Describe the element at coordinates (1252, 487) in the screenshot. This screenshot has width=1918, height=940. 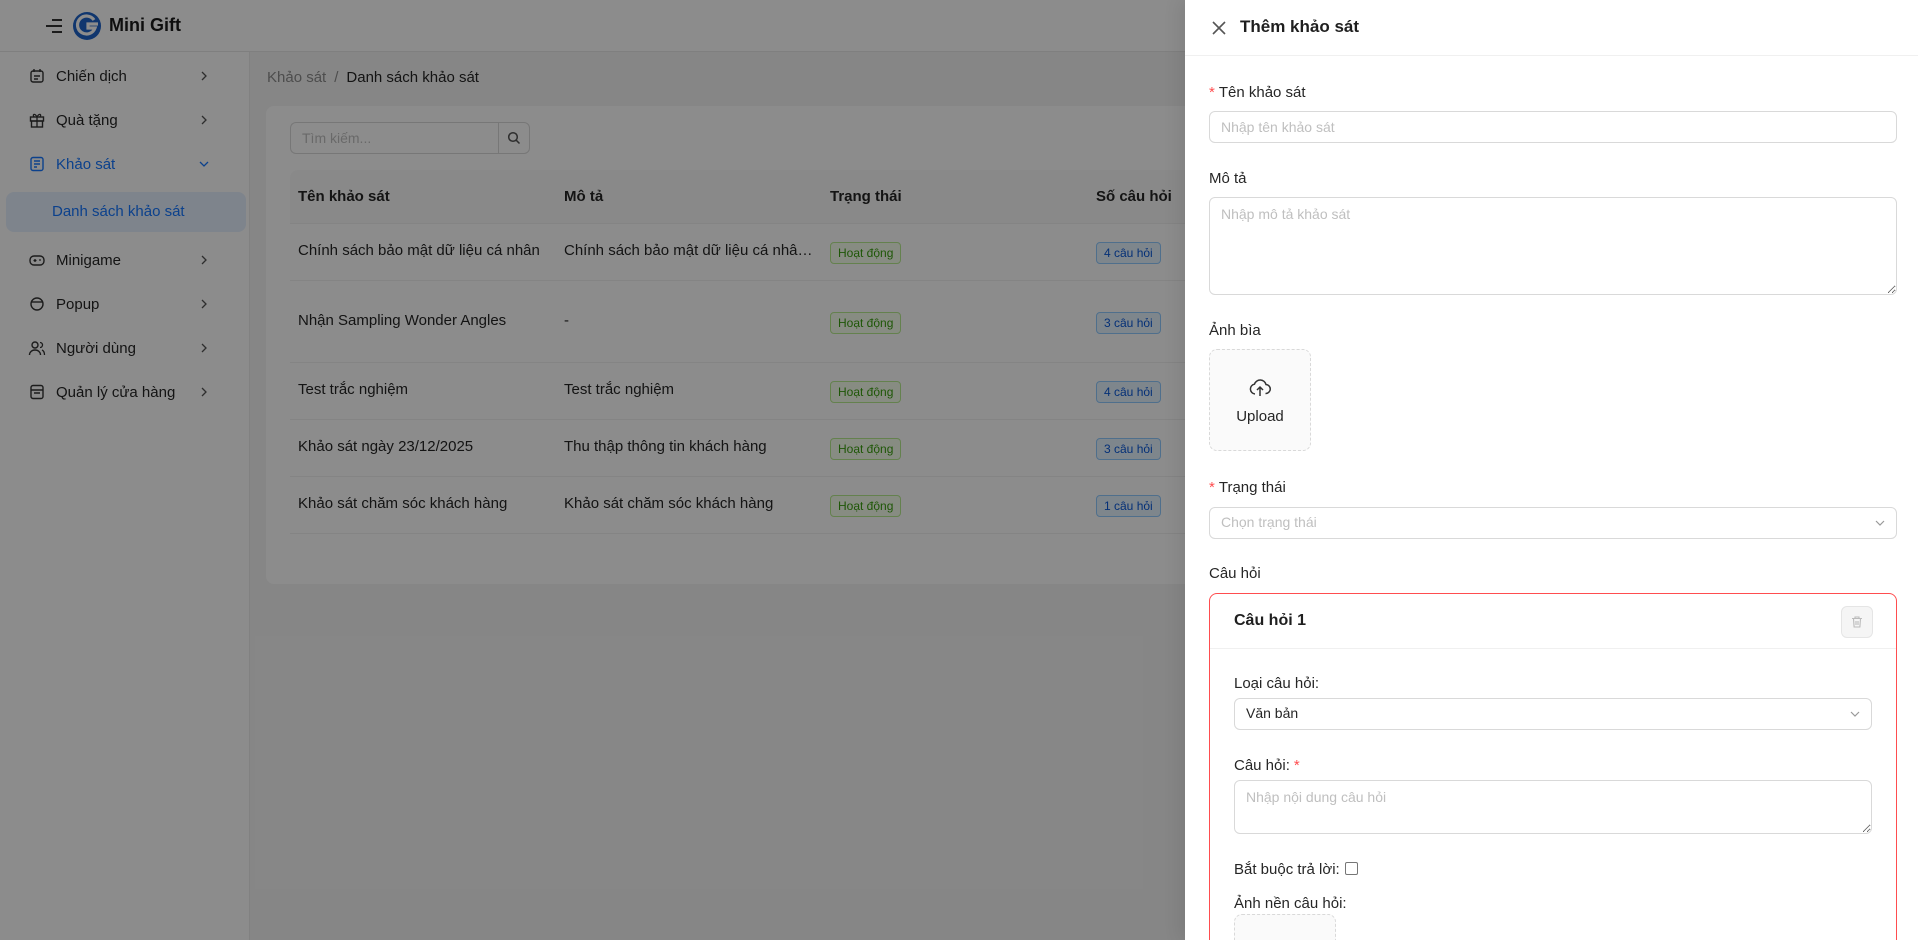
I see `status-label-text: Trạng thái` at that location.